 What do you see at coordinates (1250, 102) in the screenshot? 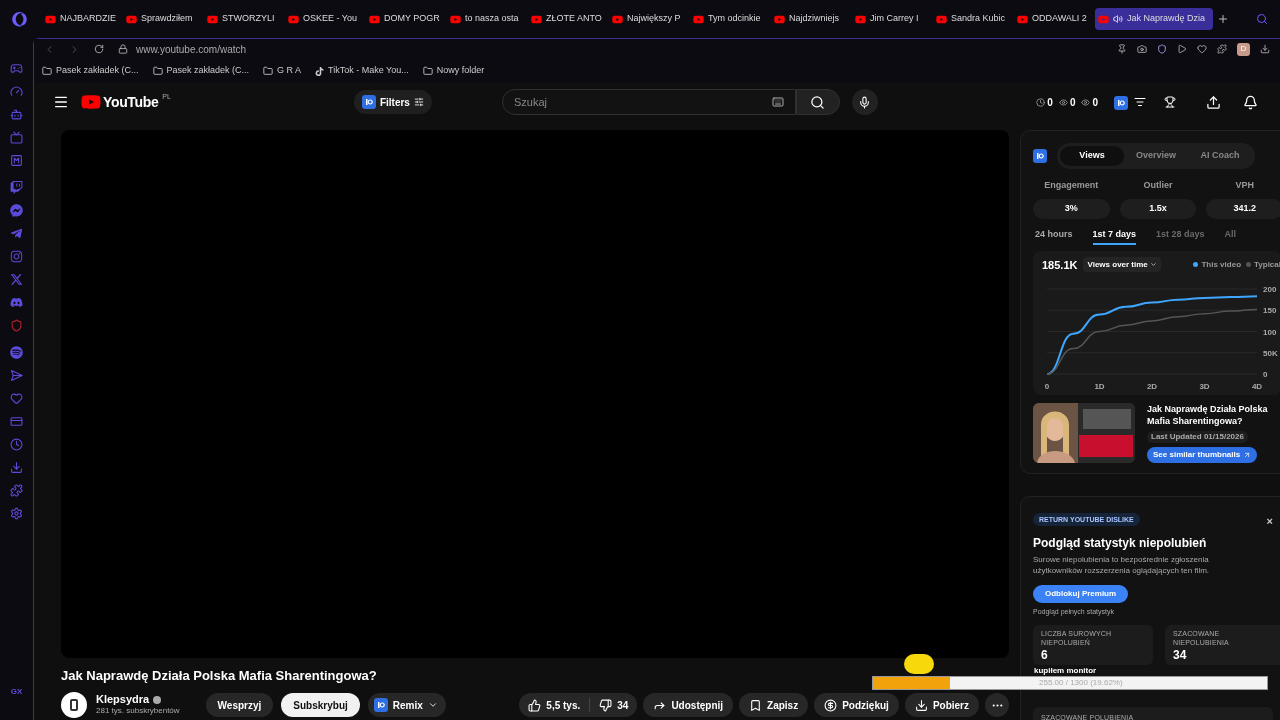
I see `notifications-icon` at bounding box center [1250, 102].